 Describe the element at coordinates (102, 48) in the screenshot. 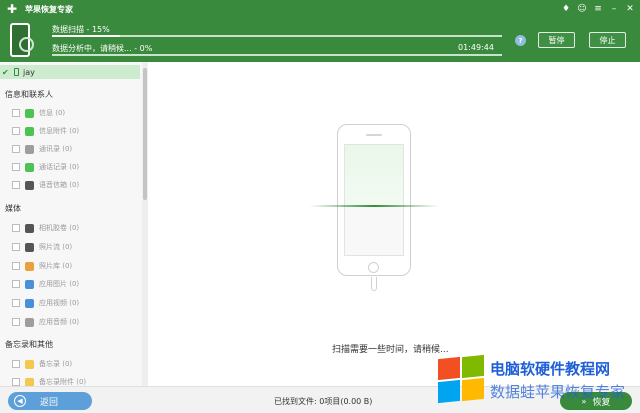

I see `analyze-progress-label: 数据分析中，请稍候... - 0%` at that location.